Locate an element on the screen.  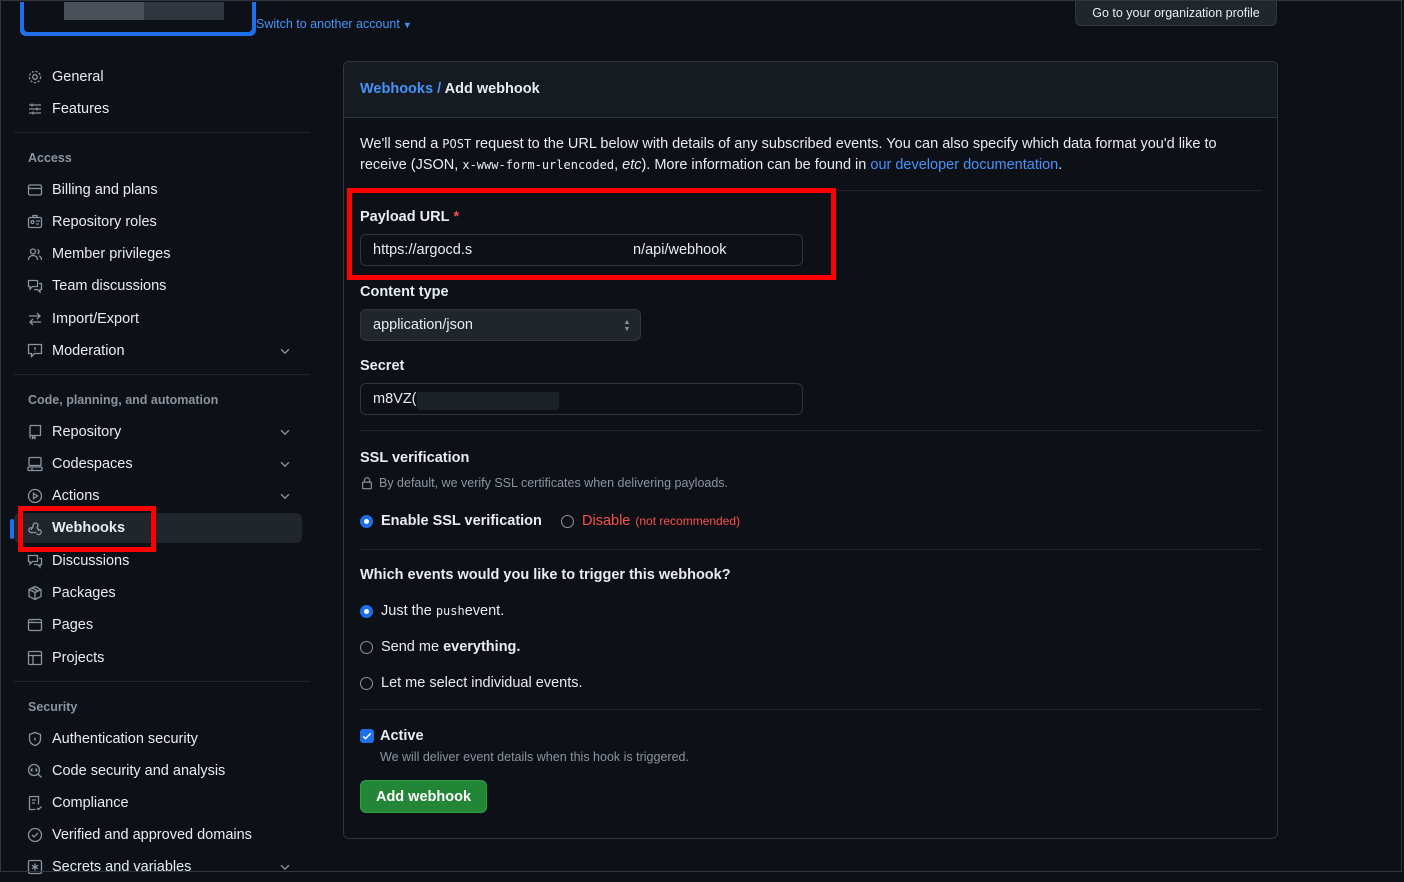
sidebar-item-billing: Billing and plans is located at coordinates (158, 190).